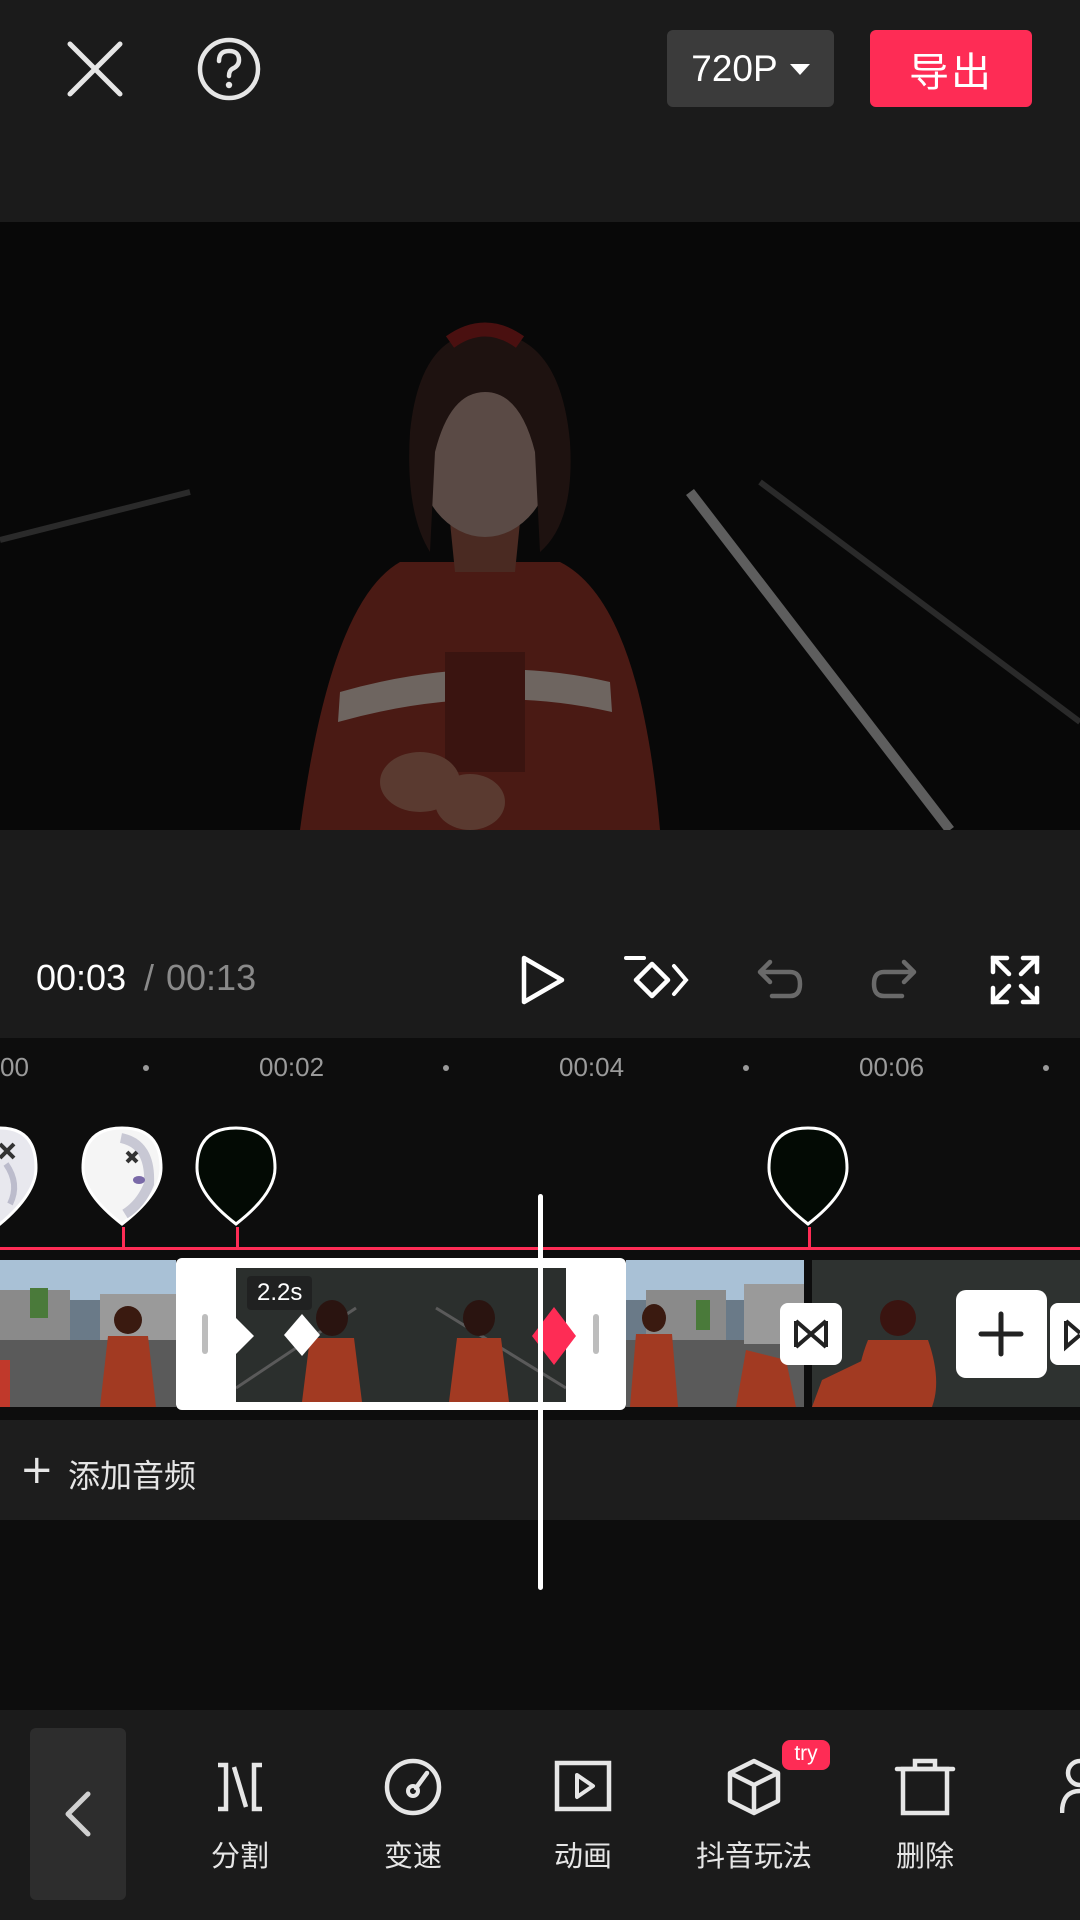  What do you see at coordinates (951, 68) in the screenshot?
I see `export-button: 导出` at bounding box center [951, 68].